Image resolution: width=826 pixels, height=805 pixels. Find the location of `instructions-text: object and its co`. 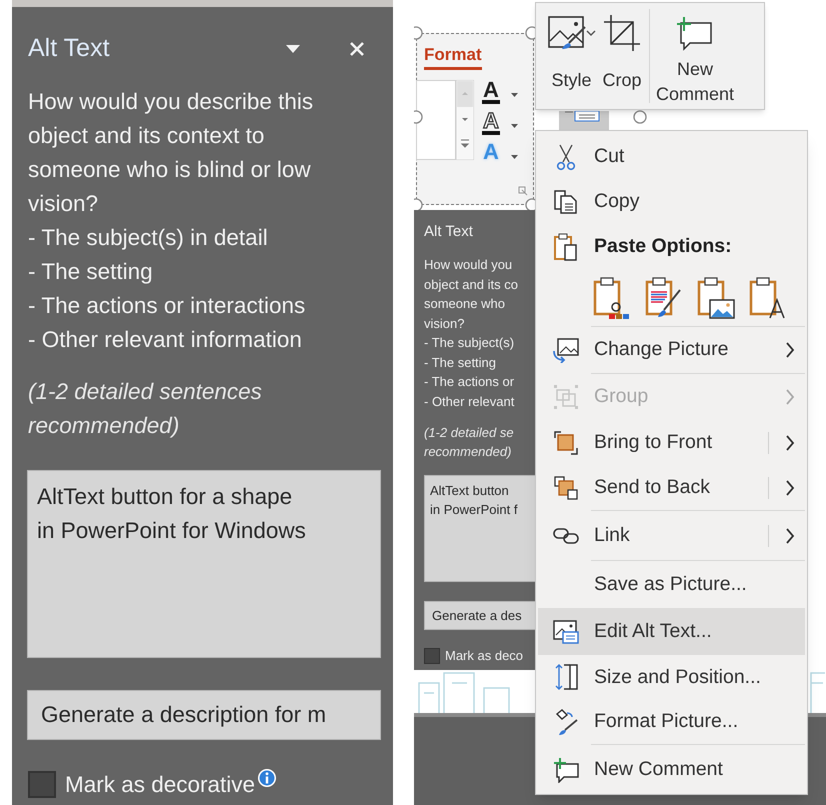

instructions-text: object and its co is located at coordinates (471, 285).